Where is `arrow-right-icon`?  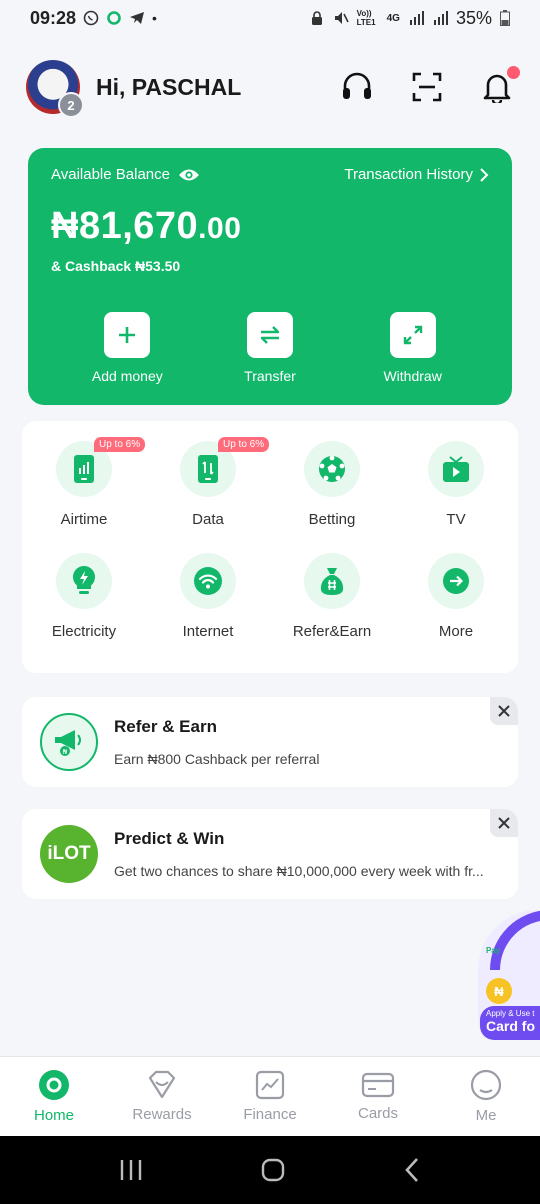
arrow-right-icon is located at coordinates (456, 581).